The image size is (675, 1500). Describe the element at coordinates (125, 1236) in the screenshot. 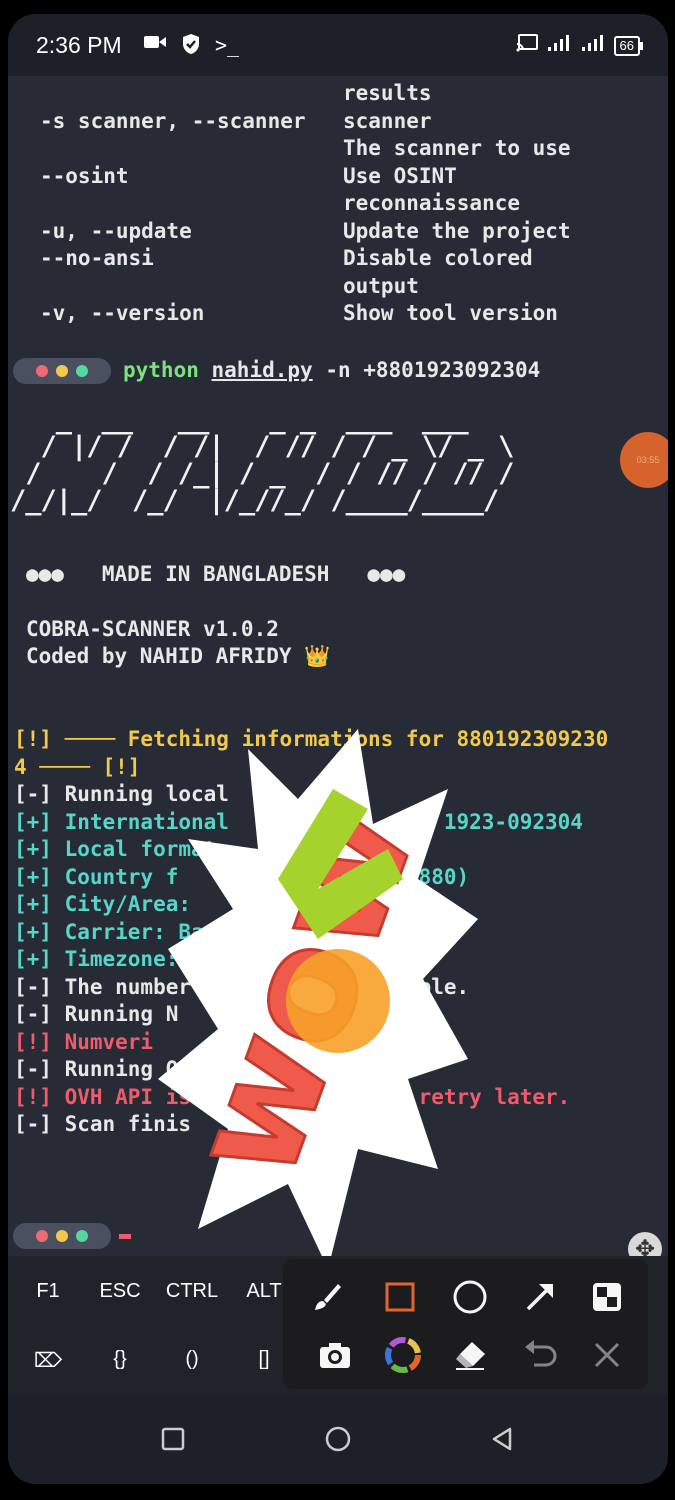

I see `text-cursor` at that location.